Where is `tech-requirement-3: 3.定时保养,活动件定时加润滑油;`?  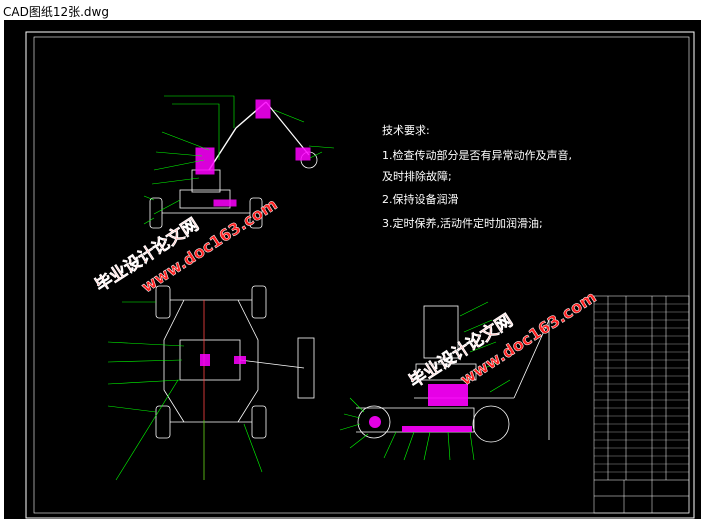 tech-requirement-3: 3.定时保养,活动件定时加润滑油; is located at coordinates (462, 223).